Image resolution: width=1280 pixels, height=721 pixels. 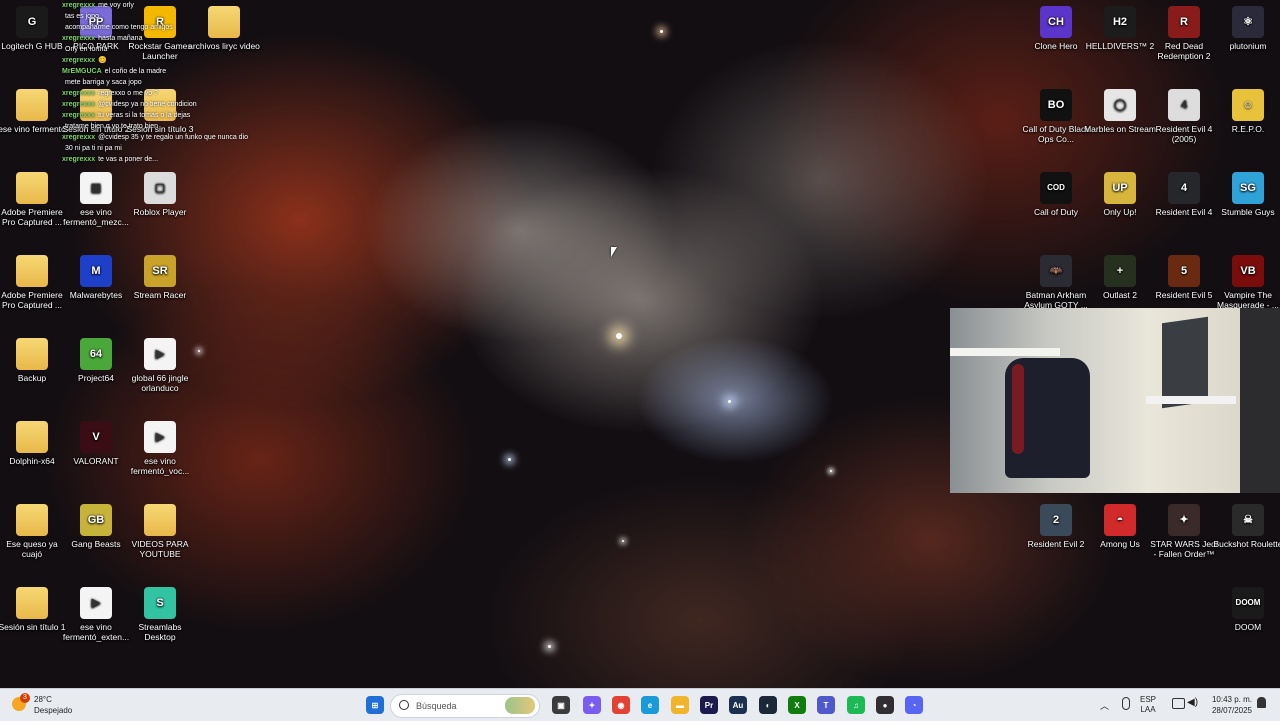 What do you see at coordinates (116, 5) in the screenshot?
I see `chat-text: me voy orly` at bounding box center [116, 5].